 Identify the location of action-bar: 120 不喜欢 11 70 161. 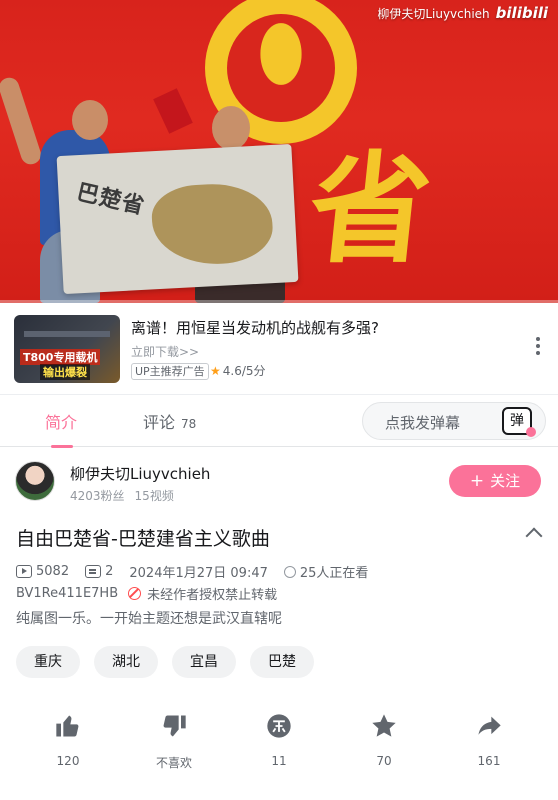
(279, 747).